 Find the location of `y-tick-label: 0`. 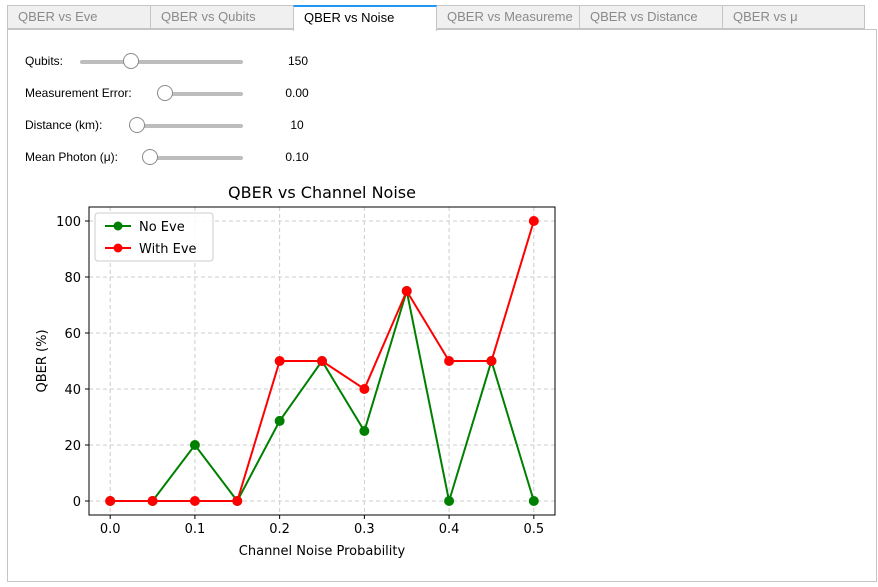

y-tick-label: 0 is located at coordinates (77, 502).